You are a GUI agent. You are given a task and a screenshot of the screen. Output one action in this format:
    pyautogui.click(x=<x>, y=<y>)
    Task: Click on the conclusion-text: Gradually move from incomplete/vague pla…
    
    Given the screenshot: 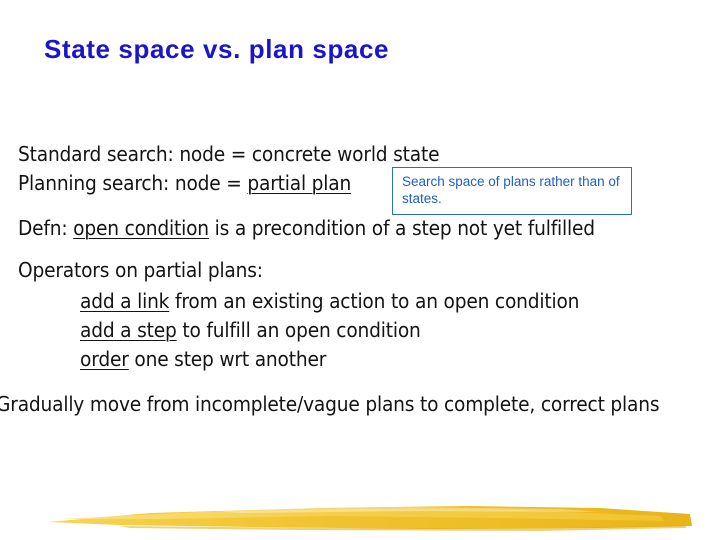 What is the action you would take?
    pyautogui.click(x=330, y=404)
    